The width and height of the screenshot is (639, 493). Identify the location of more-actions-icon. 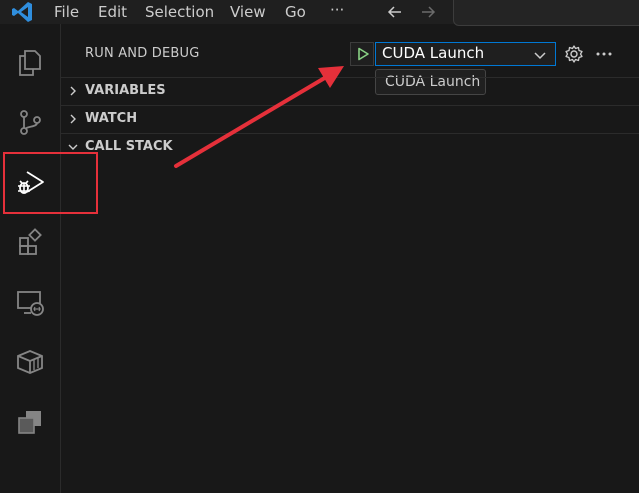
(604, 54).